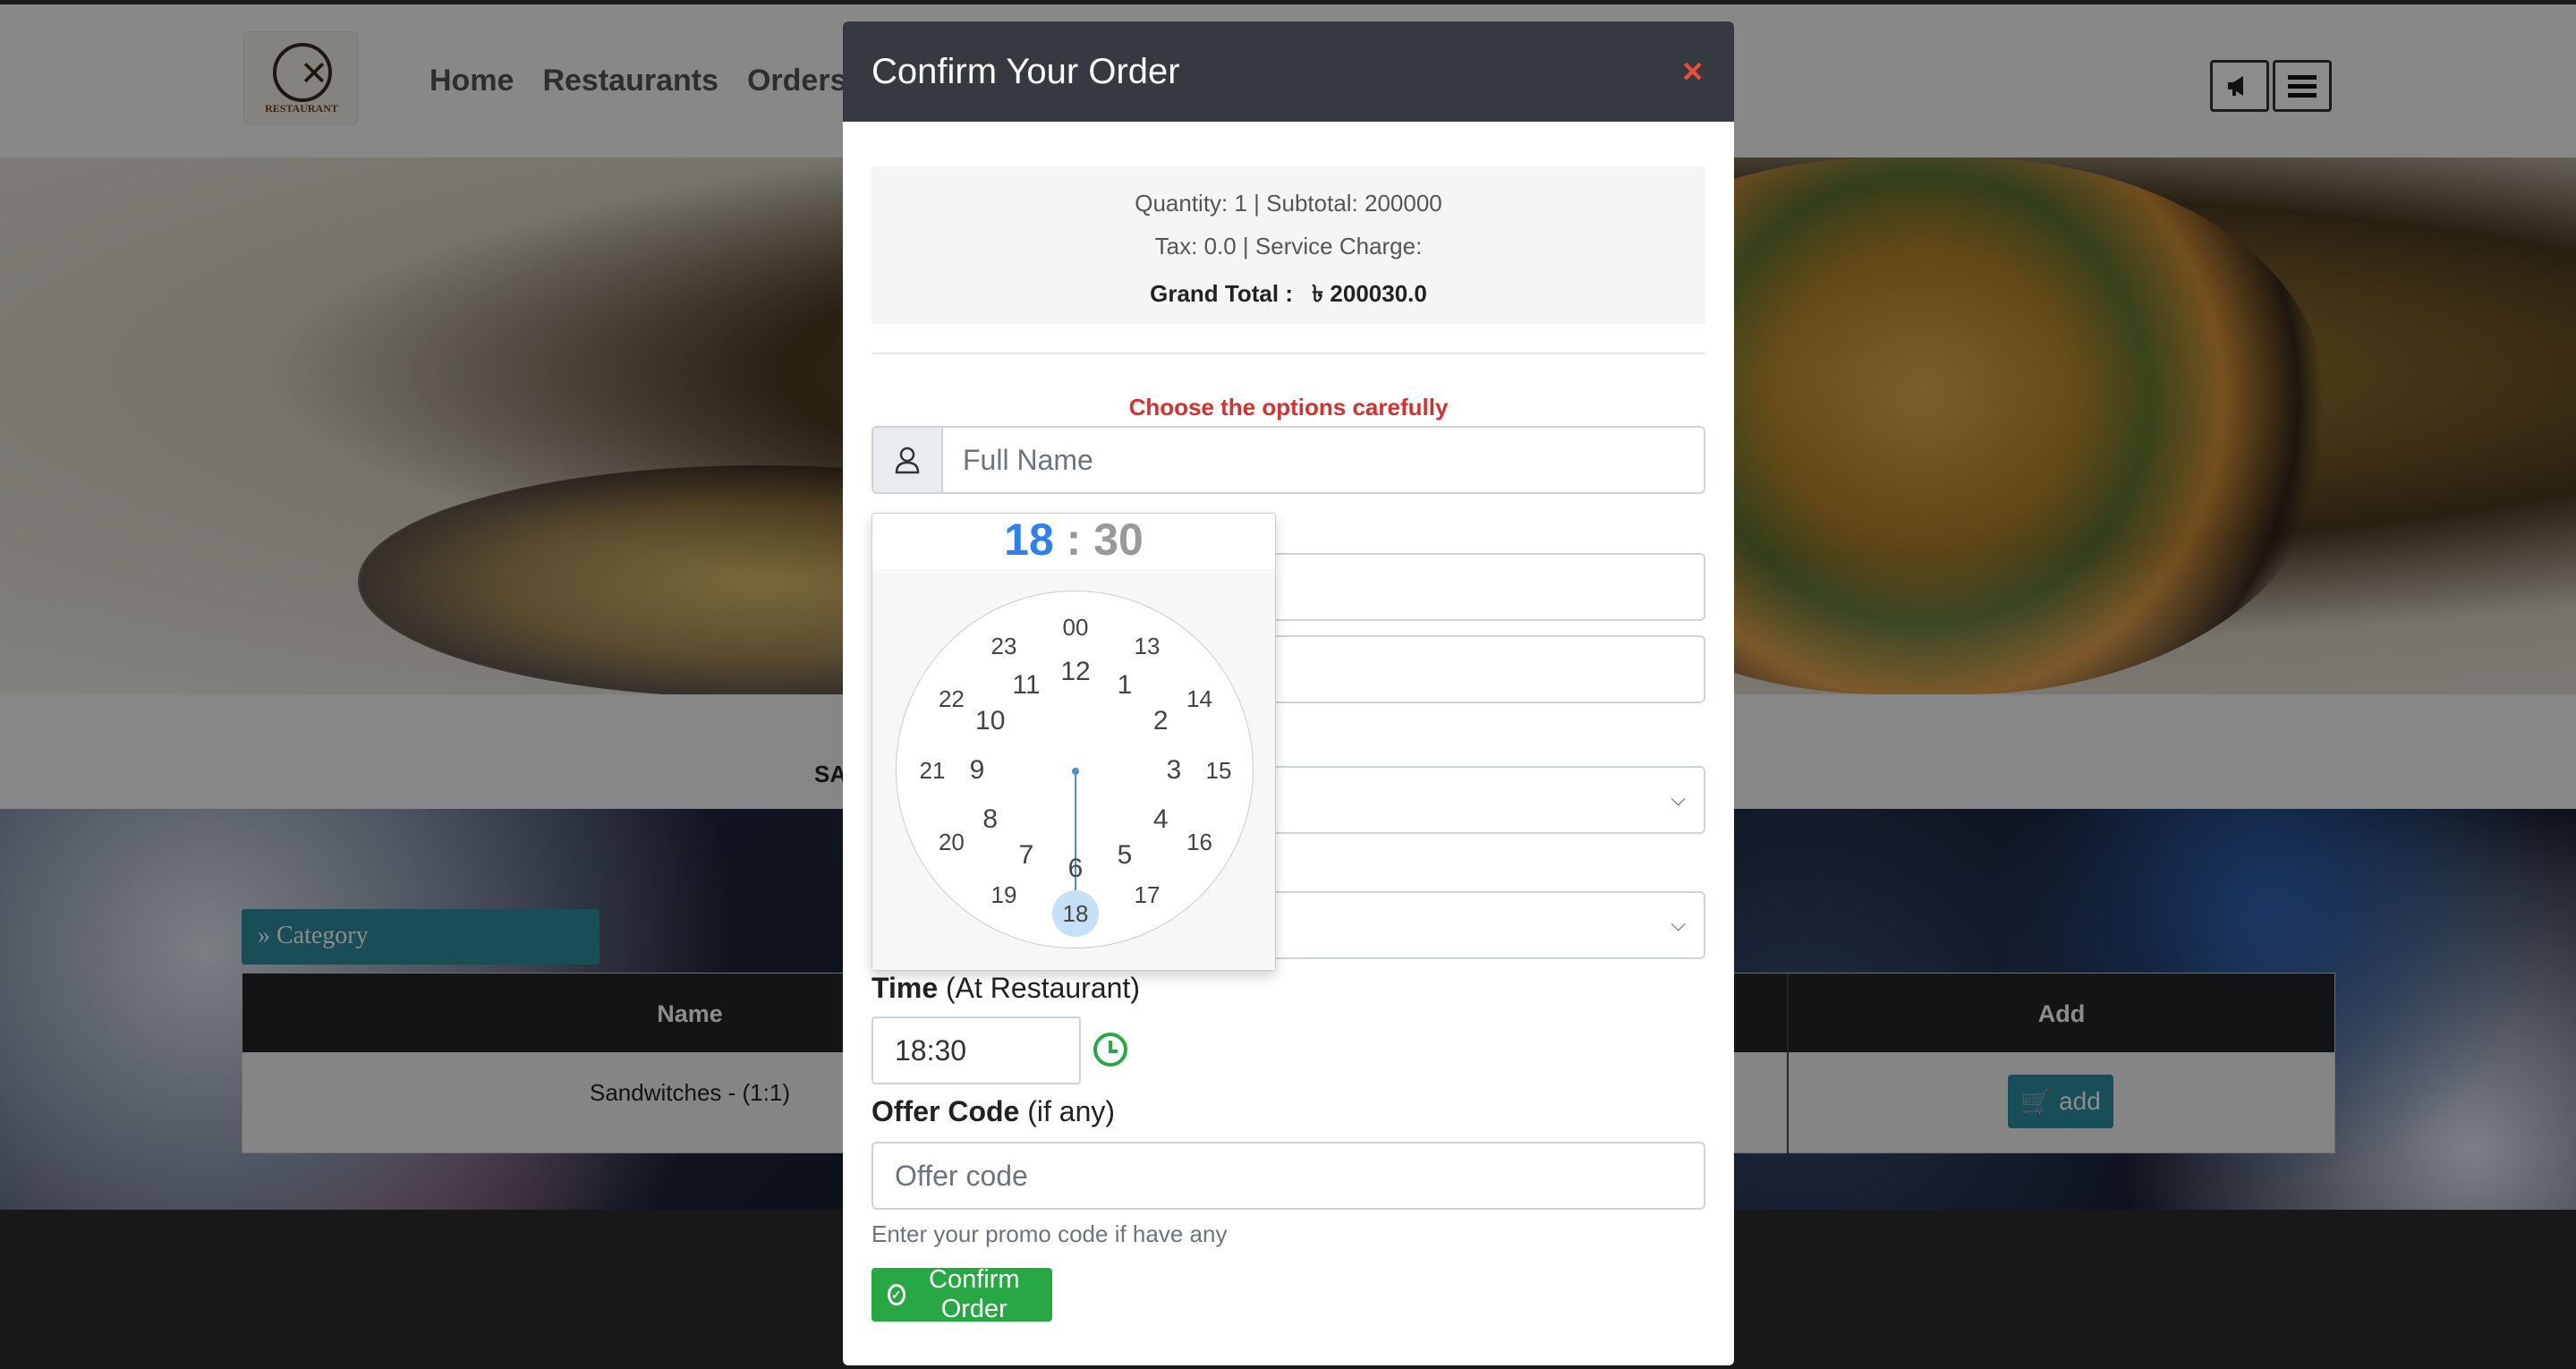 The width and height of the screenshot is (2576, 1369). Describe the element at coordinates (1378, 293) in the screenshot. I see `grand-total-value: 200030.0` at that location.